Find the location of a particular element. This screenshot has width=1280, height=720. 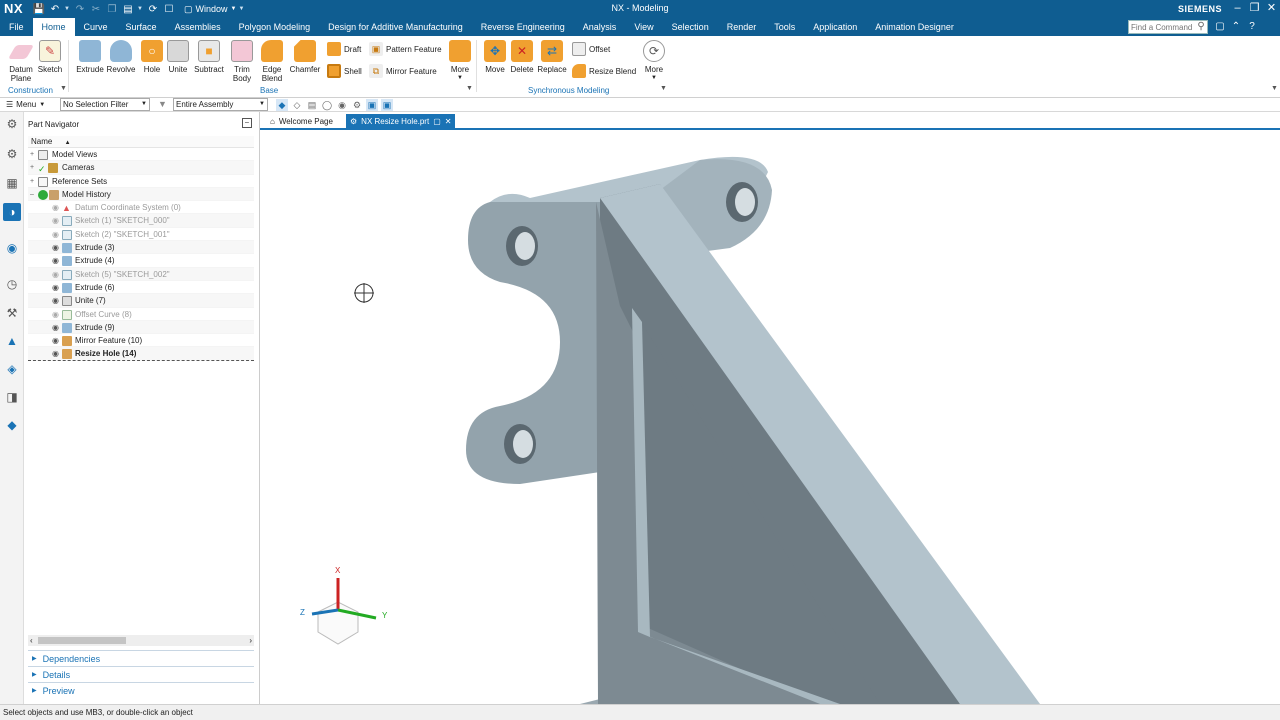

tab-surface: Surface is located at coordinates (141, 27).